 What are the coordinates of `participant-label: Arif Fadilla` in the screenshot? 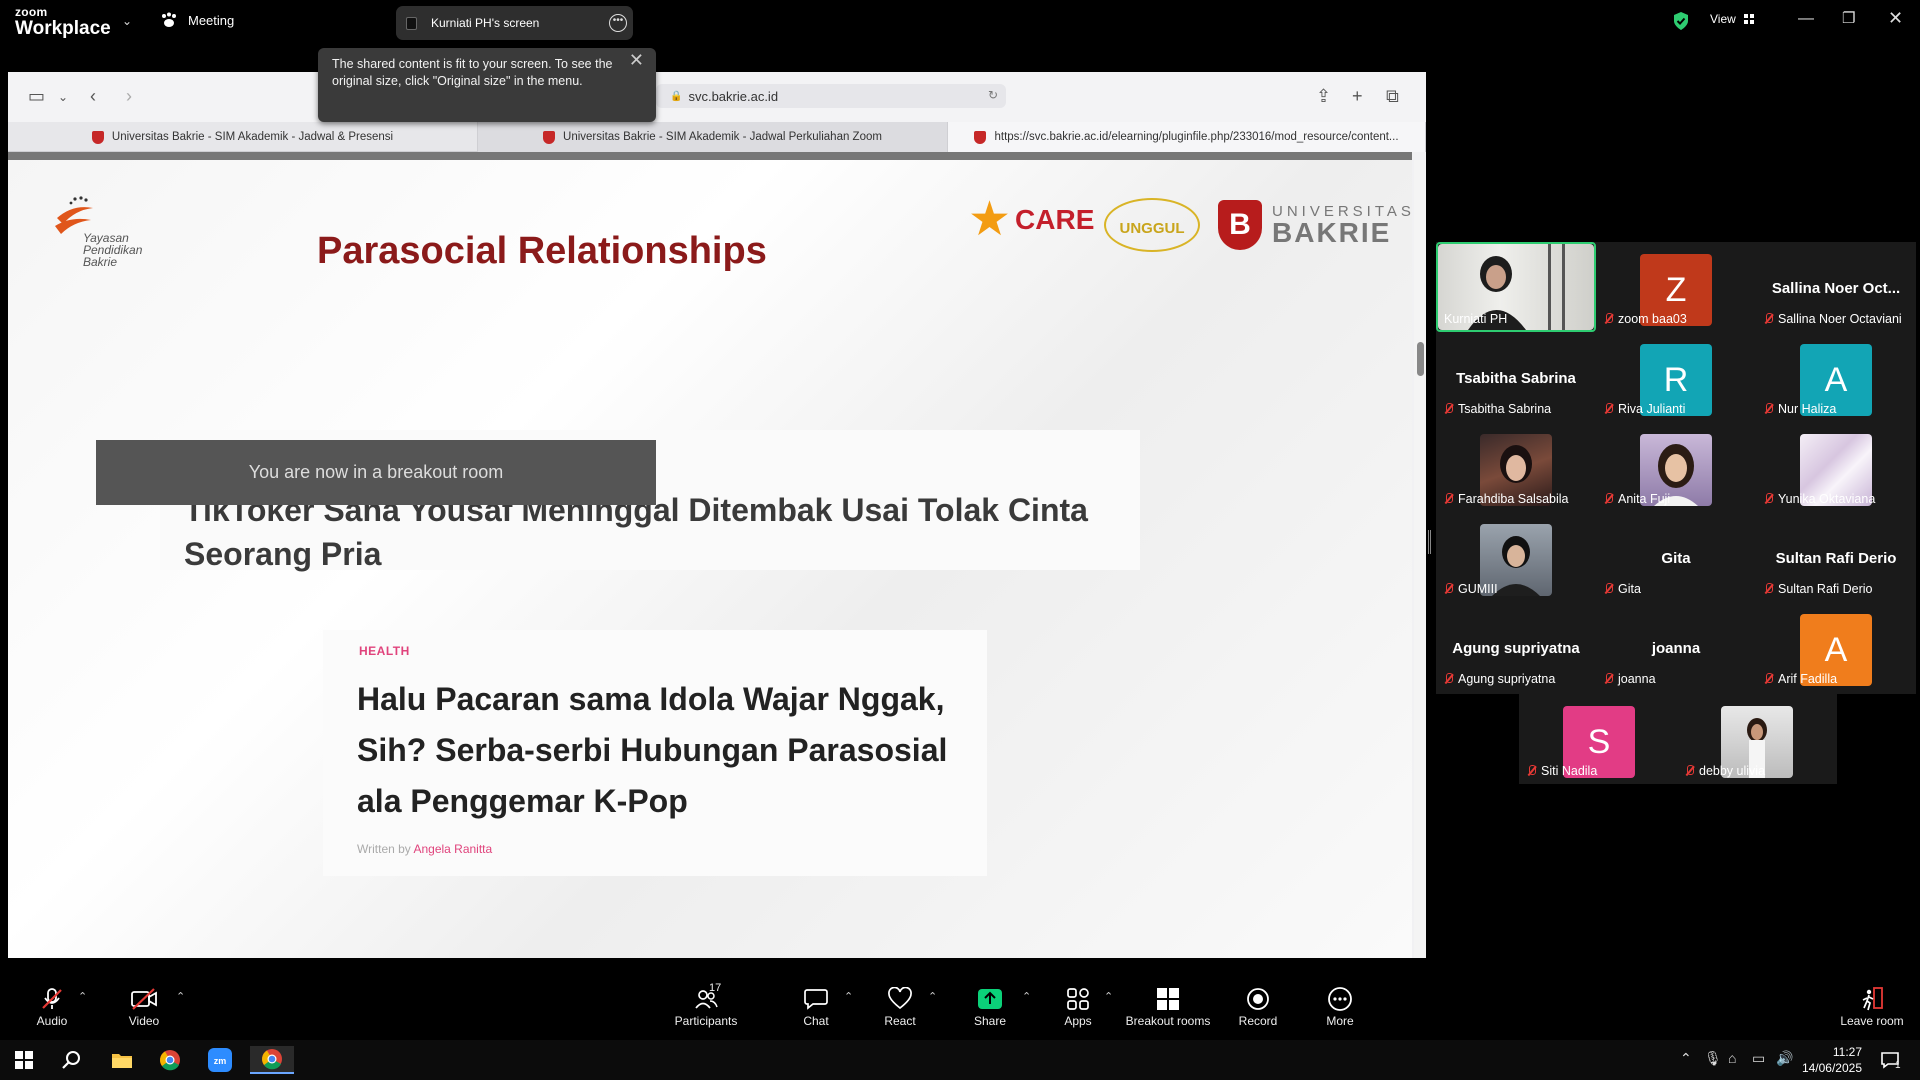 It's located at (1800, 679).